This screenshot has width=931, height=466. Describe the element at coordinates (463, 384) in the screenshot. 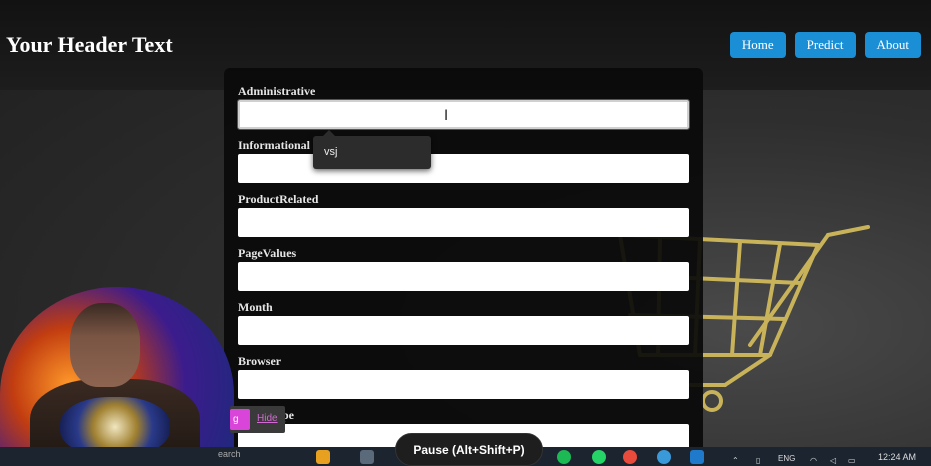

I see `browser-input` at that location.